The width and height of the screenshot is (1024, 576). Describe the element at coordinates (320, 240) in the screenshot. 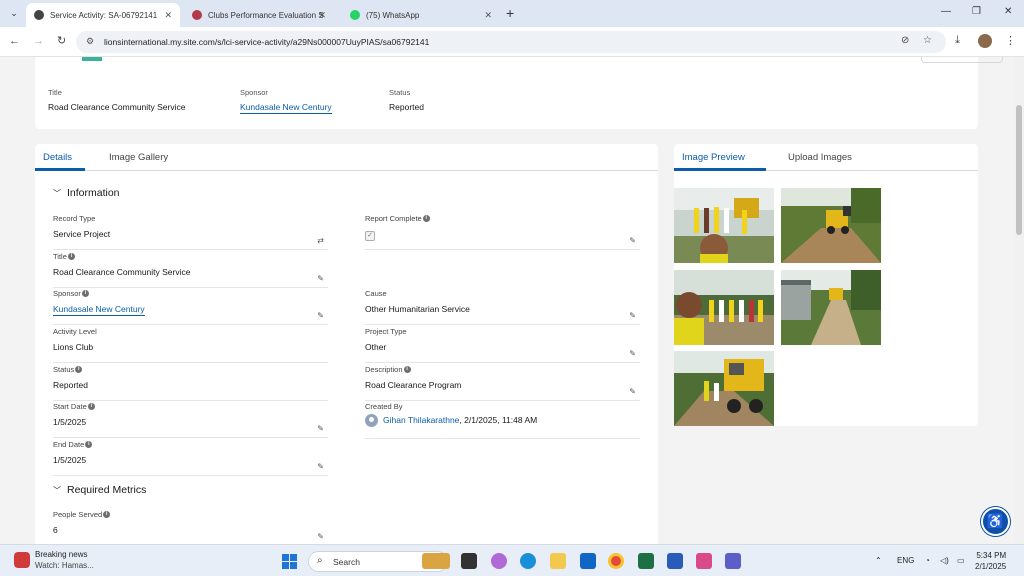

I see `change-record-type-icon: ⇄` at that location.